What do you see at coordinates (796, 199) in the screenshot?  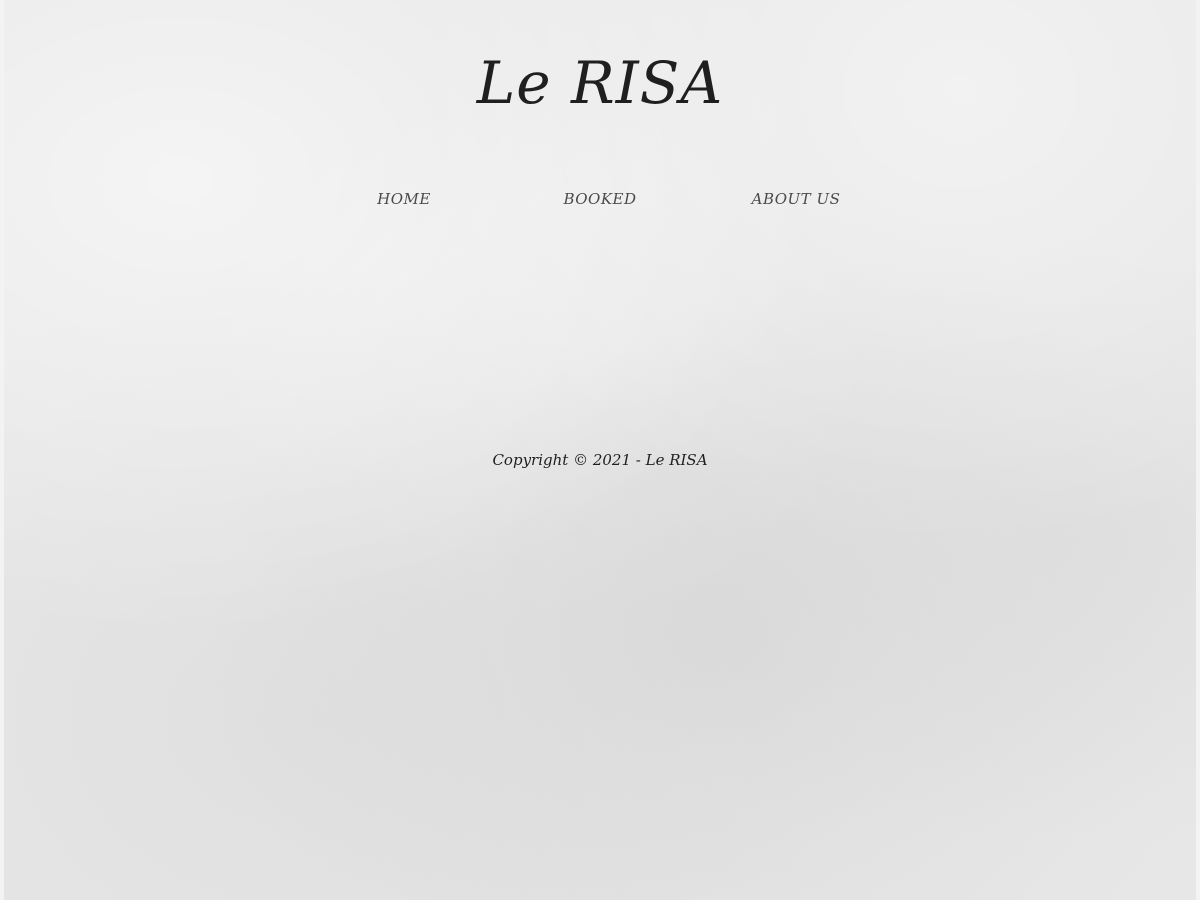 I see `nav-link-about-us: ABOUT US` at bounding box center [796, 199].